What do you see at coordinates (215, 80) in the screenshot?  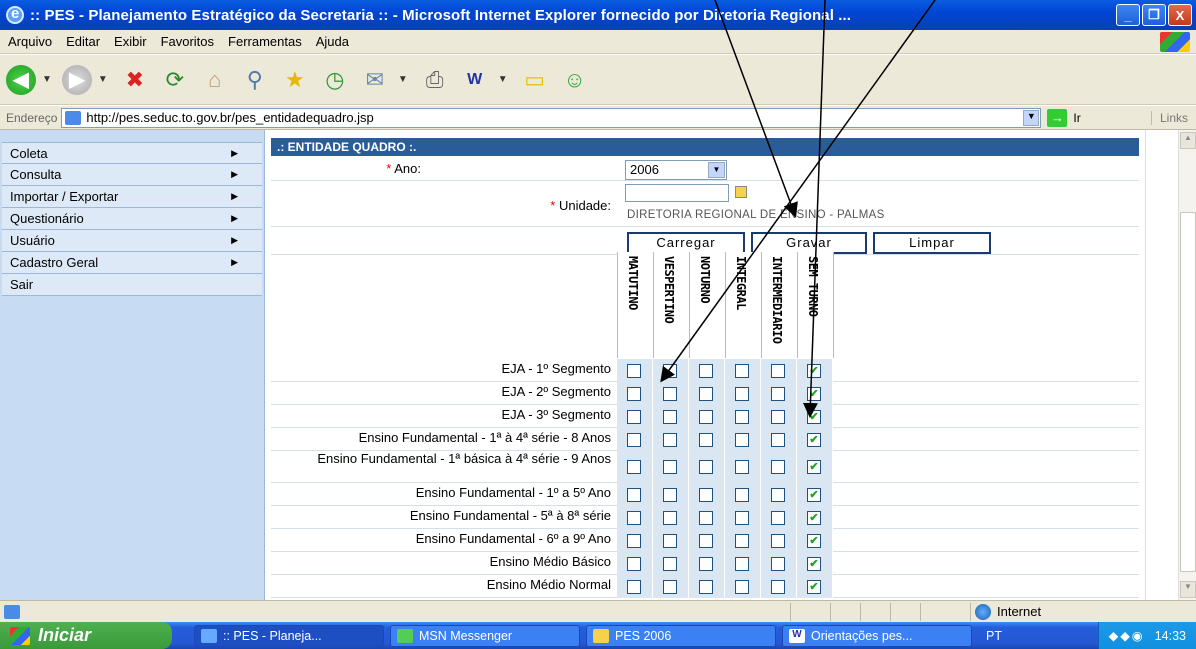 I see `home-icon: ⌂` at bounding box center [215, 80].